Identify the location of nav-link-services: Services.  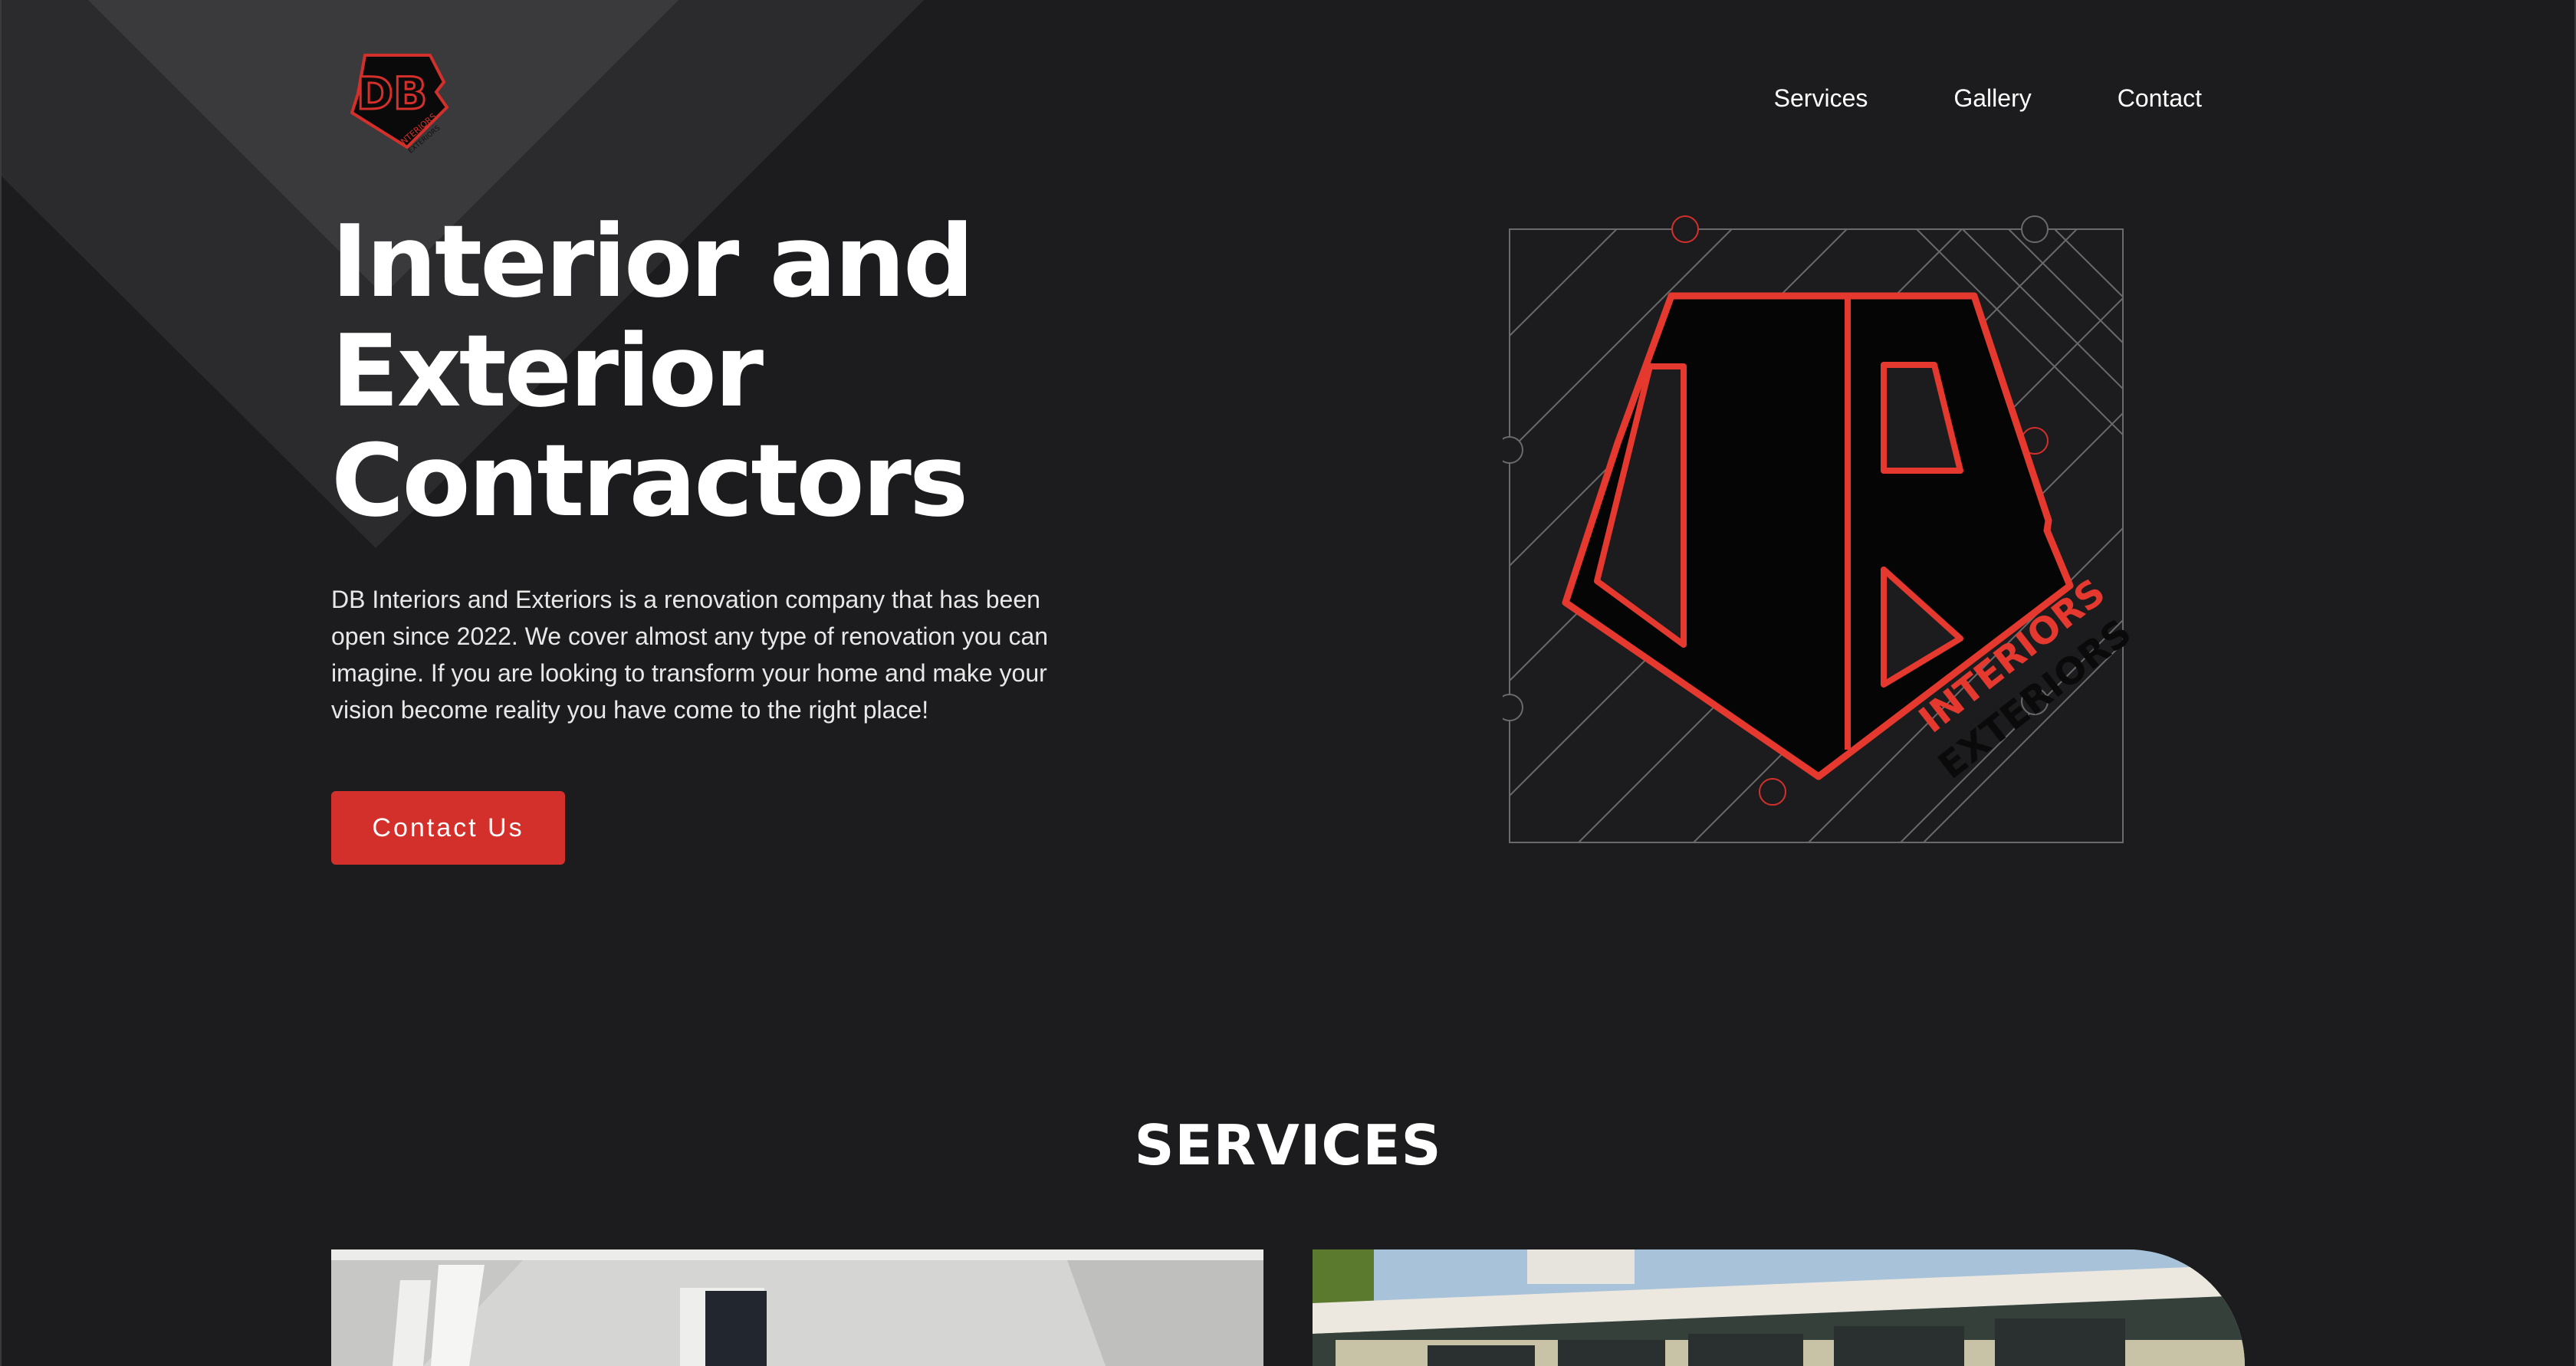
(1821, 98).